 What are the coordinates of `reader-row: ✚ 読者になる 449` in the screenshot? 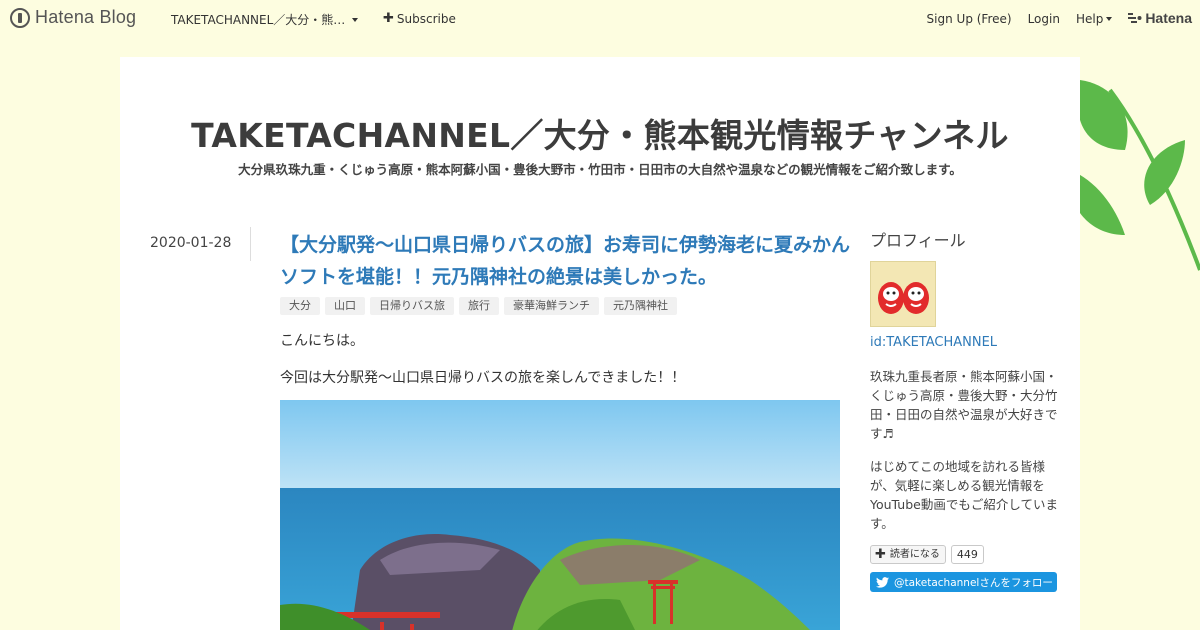 It's located at (965, 554).